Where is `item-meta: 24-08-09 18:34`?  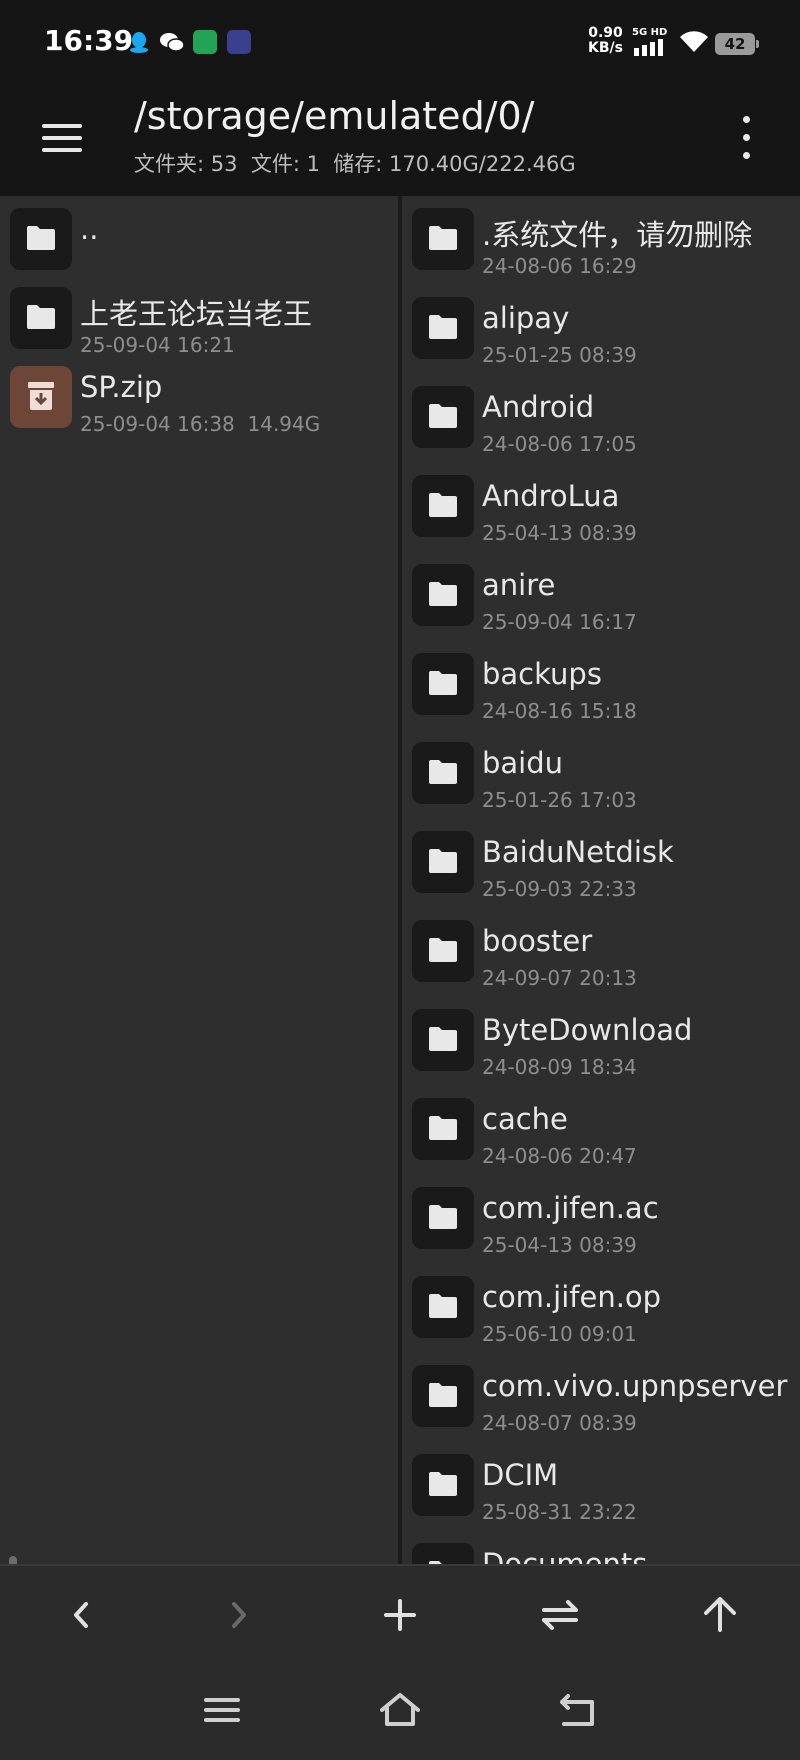
item-meta: 24-08-09 18:34 is located at coordinates (559, 1067).